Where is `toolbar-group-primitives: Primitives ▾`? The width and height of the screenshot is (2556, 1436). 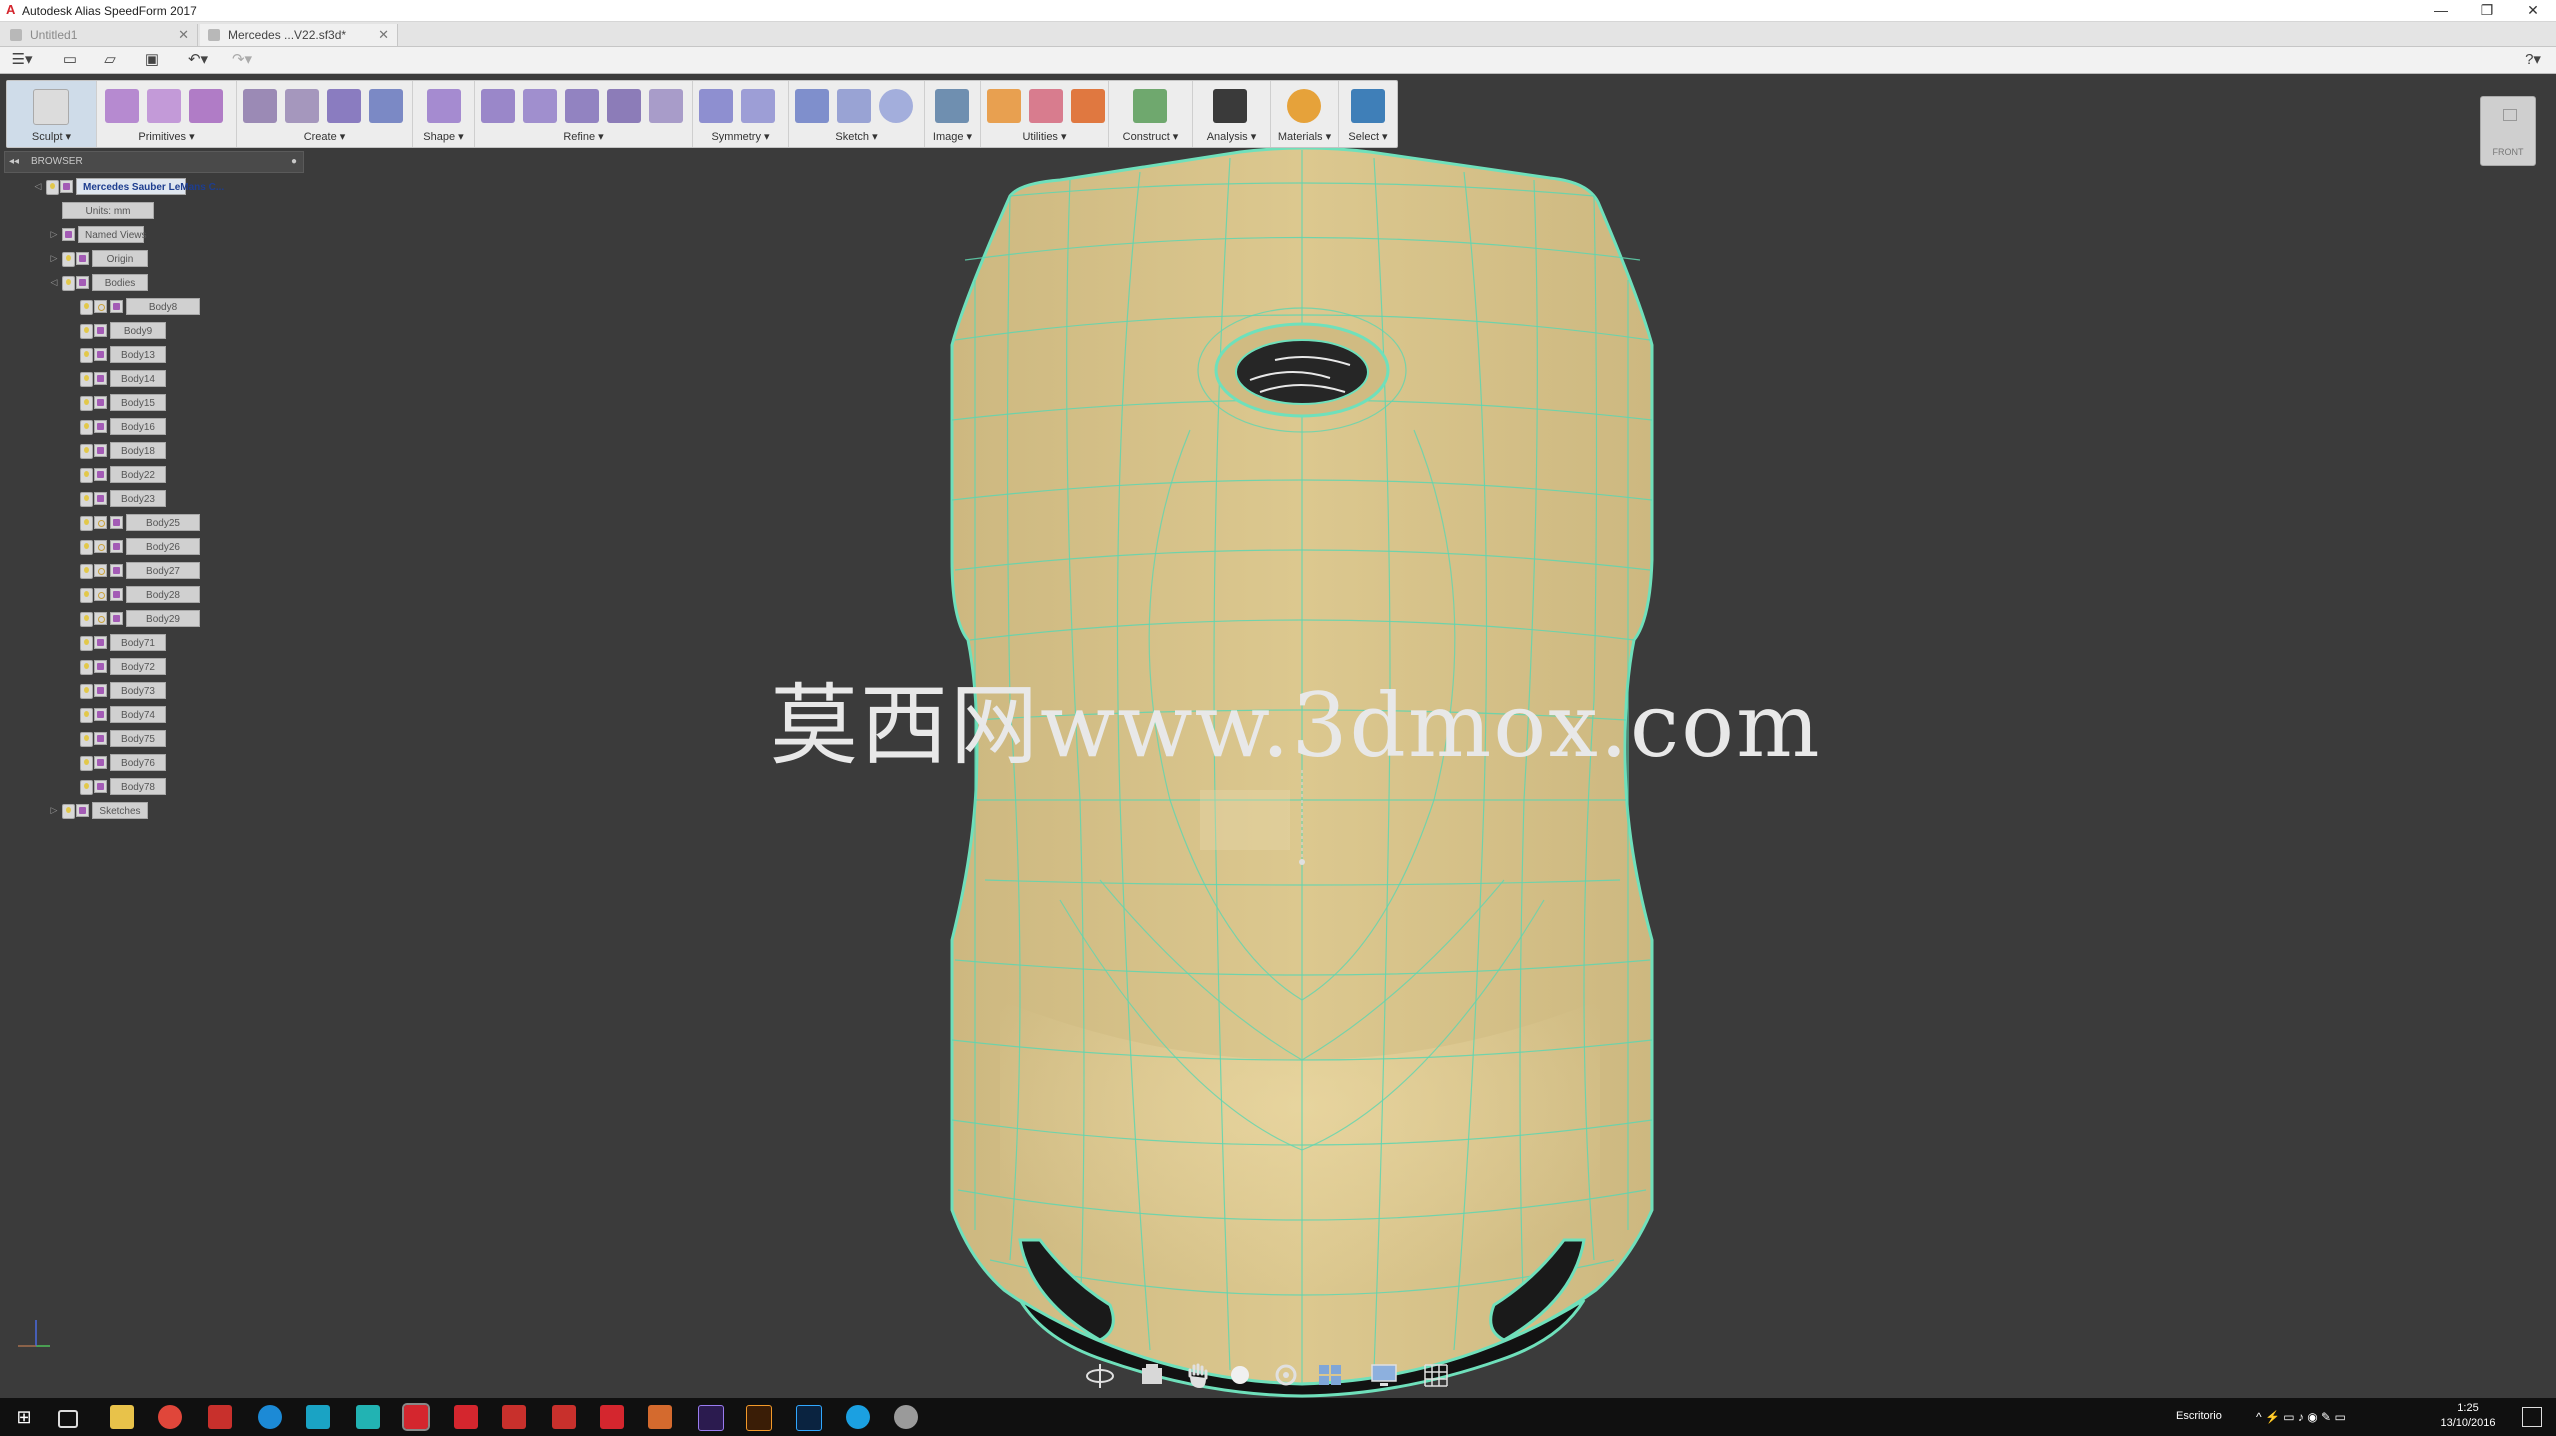
toolbar-group-primitives: Primitives ▾ is located at coordinates (167, 114).